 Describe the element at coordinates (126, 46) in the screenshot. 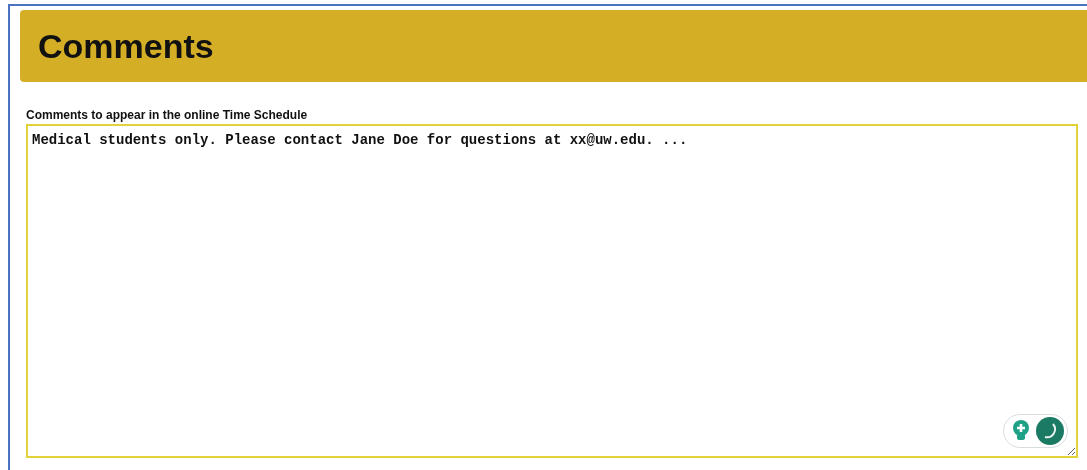

I see `section-title: Comments` at that location.